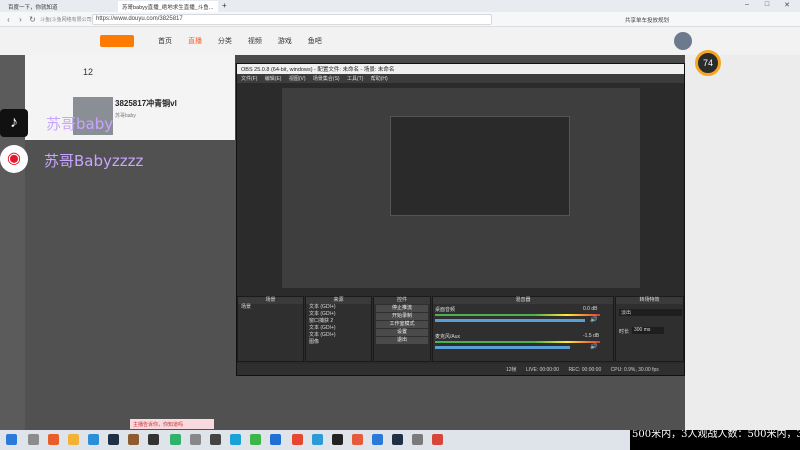 The width and height of the screenshot is (800, 450). What do you see at coordinates (480, 166) in the screenshot?
I see `nested-preview` at bounding box center [480, 166].